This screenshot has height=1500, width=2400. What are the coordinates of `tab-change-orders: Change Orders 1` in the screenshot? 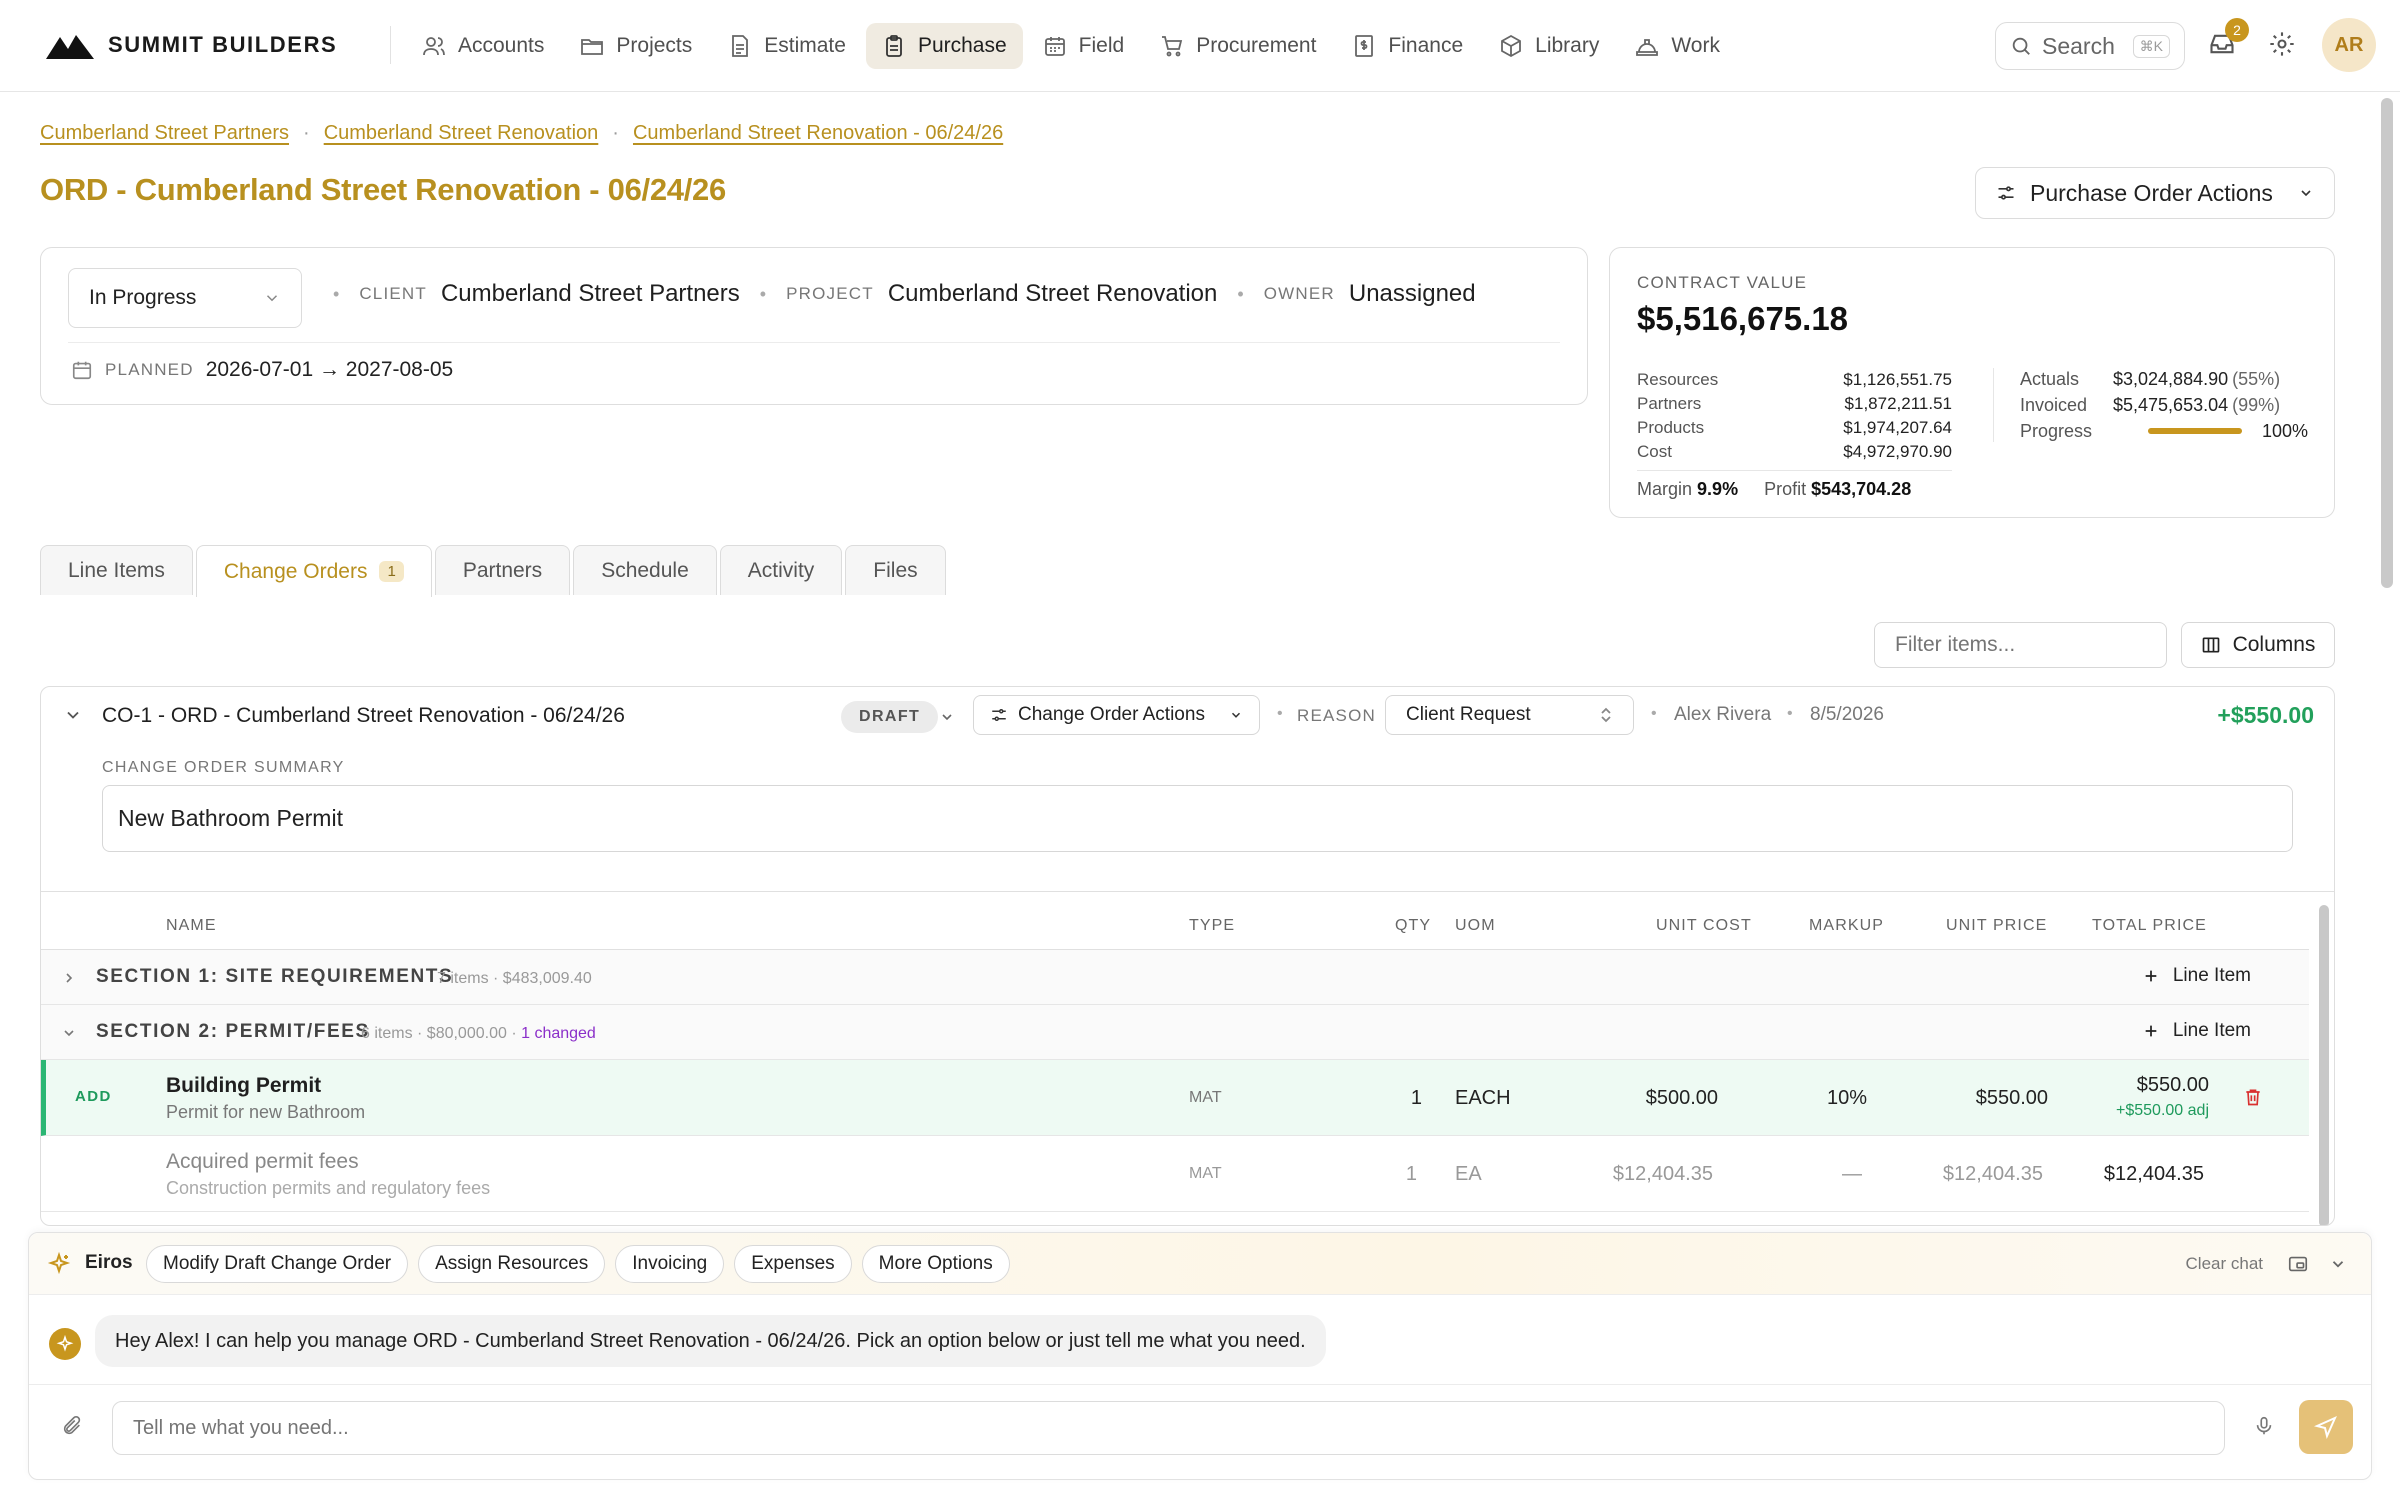 It's located at (313, 571).